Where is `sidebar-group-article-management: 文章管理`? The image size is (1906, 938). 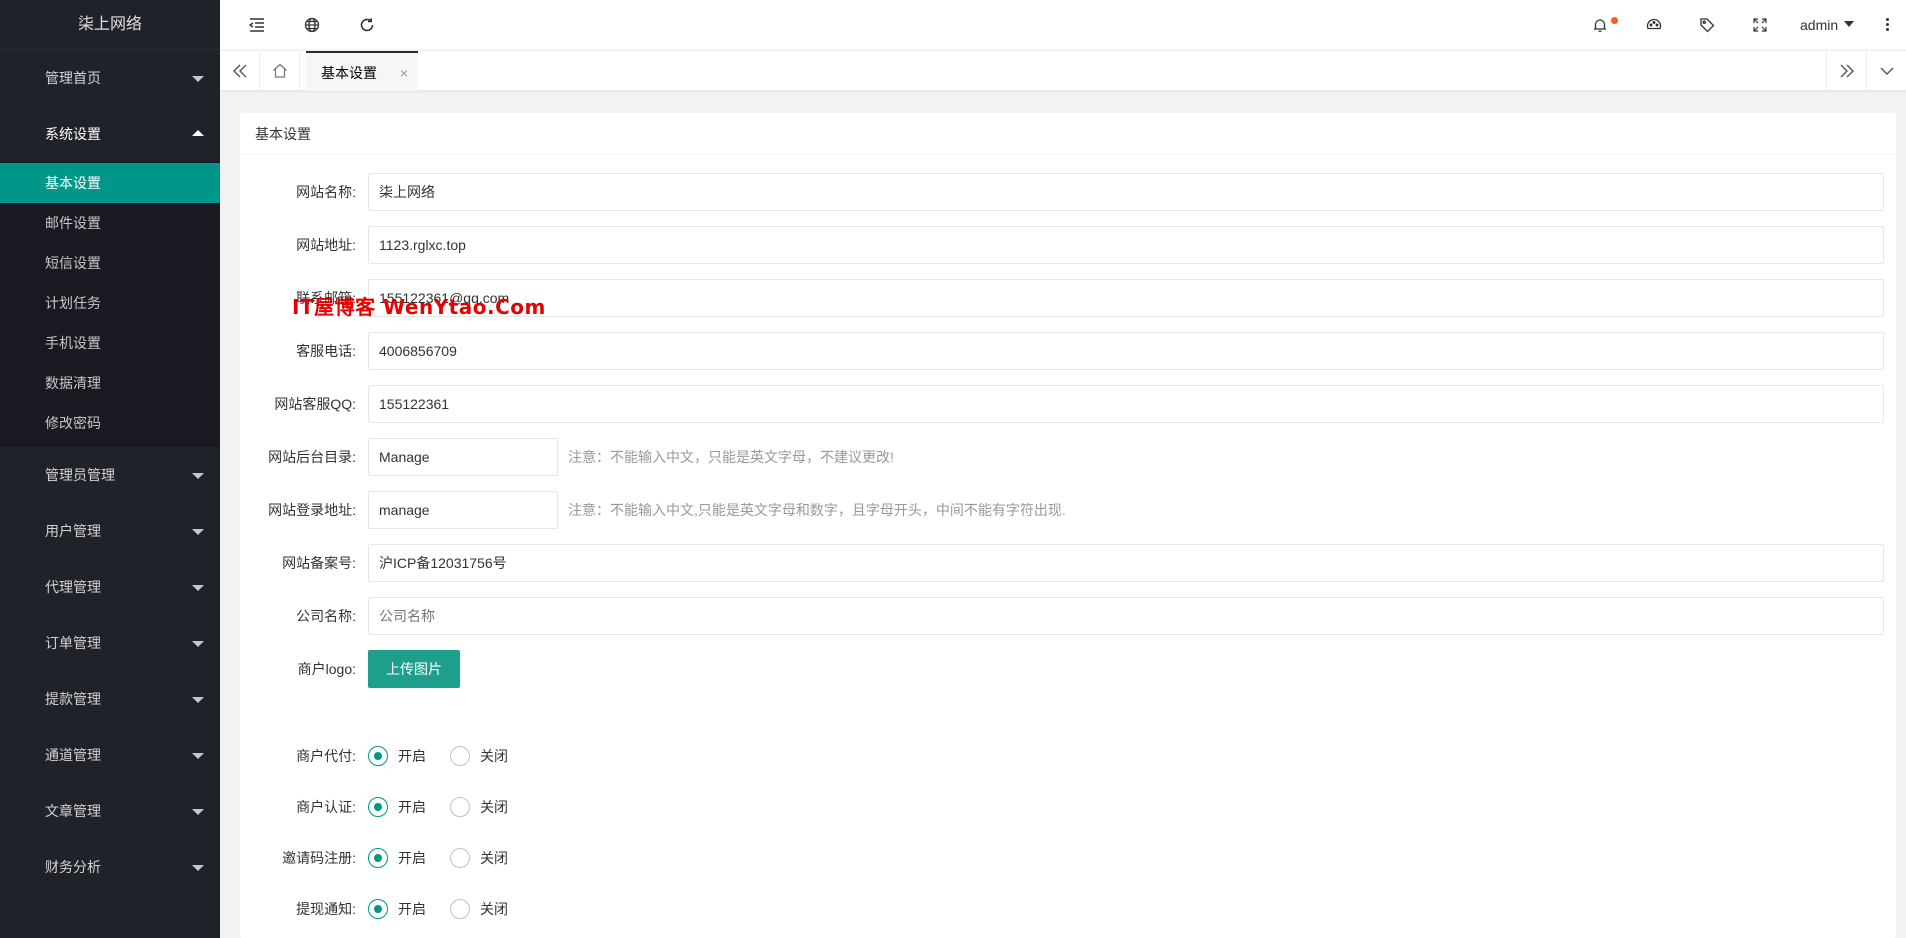 sidebar-group-article-management: 文章管理 is located at coordinates (110, 811).